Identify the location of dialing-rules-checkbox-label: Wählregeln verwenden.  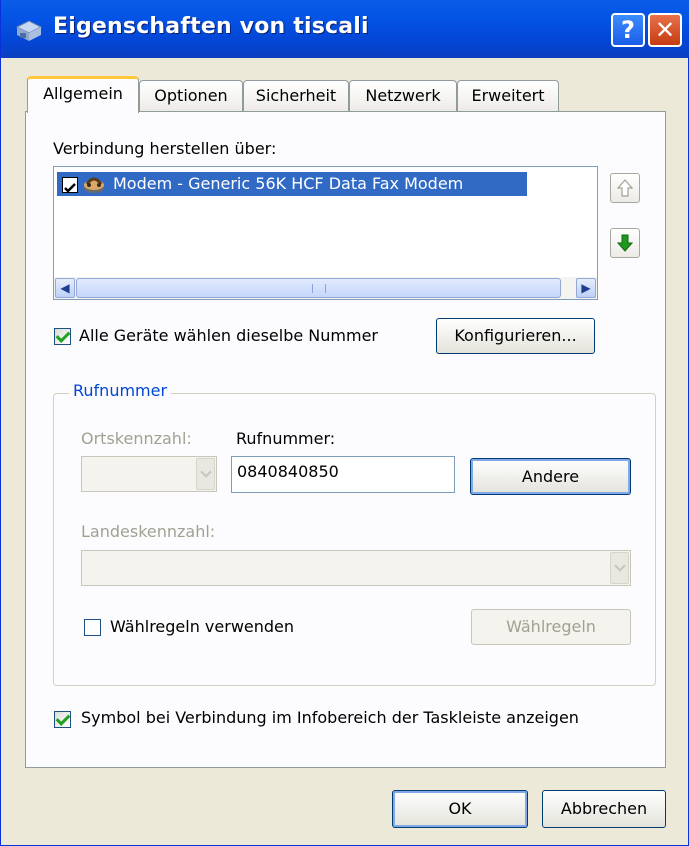
(202, 626).